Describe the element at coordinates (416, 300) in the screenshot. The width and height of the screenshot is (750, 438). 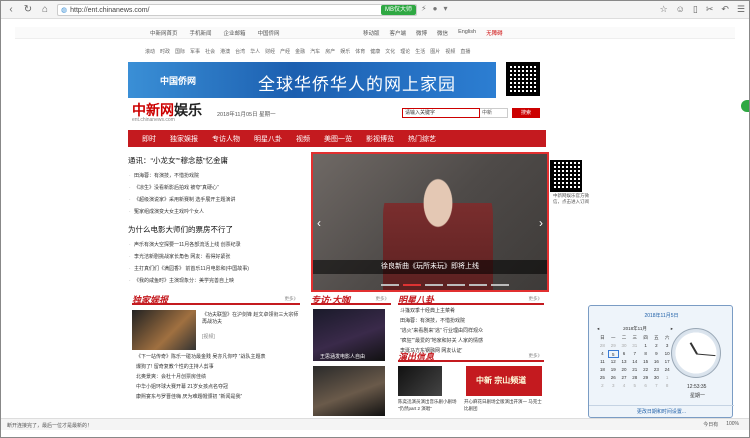
I see `section-title: 明星八卦` at that location.